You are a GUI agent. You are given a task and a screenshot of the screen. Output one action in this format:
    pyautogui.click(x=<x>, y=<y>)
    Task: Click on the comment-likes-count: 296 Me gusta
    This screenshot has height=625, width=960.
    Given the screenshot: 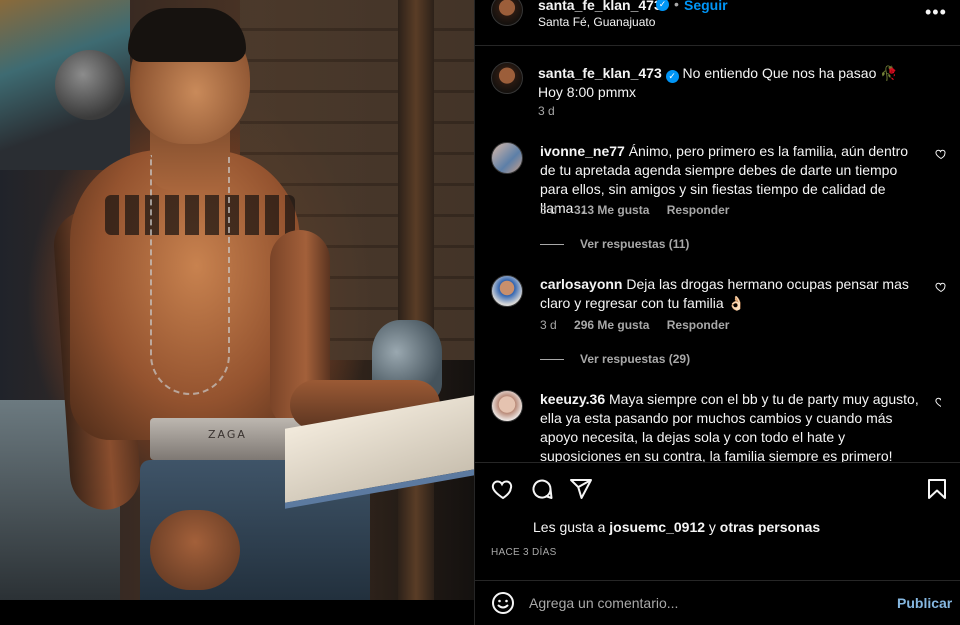 What is the action you would take?
    pyautogui.click(x=611, y=325)
    